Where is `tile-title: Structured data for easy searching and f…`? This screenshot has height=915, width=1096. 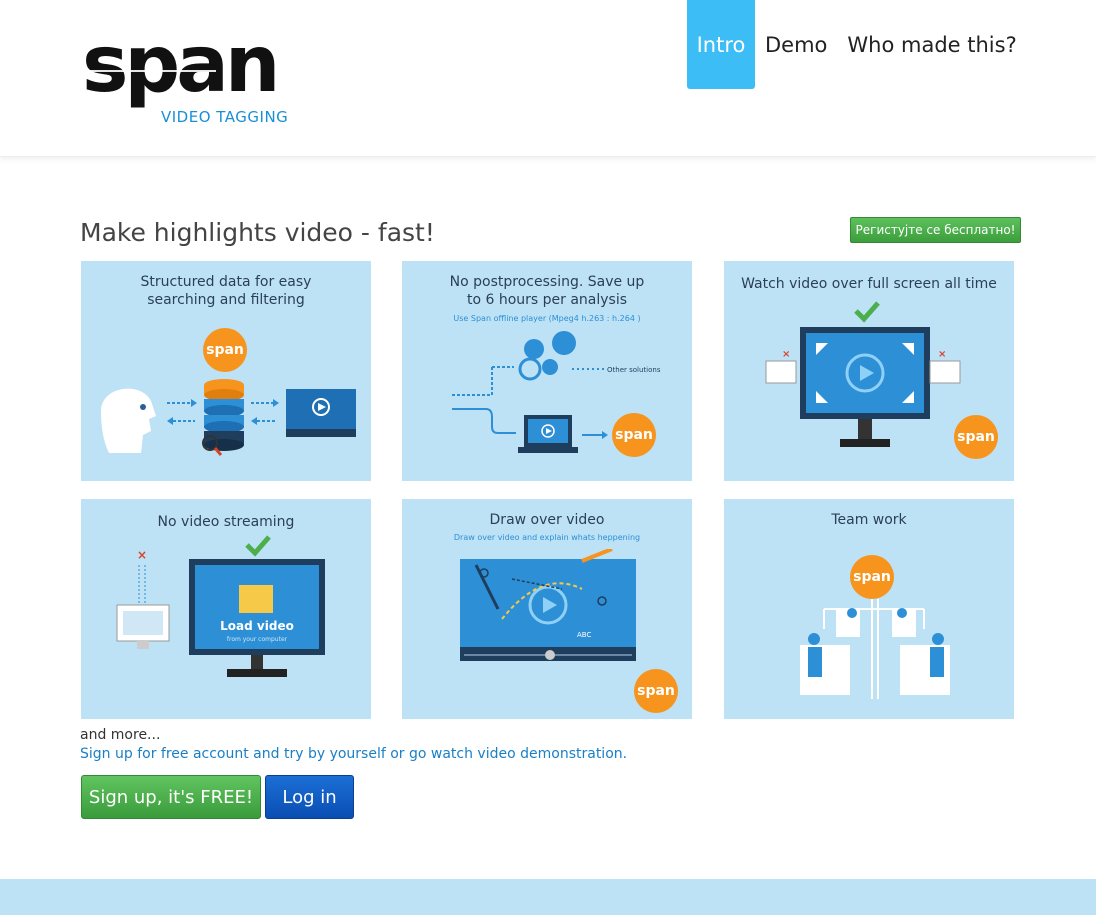
tile-title: Structured data for easy searching and f… is located at coordinates (226, 291).